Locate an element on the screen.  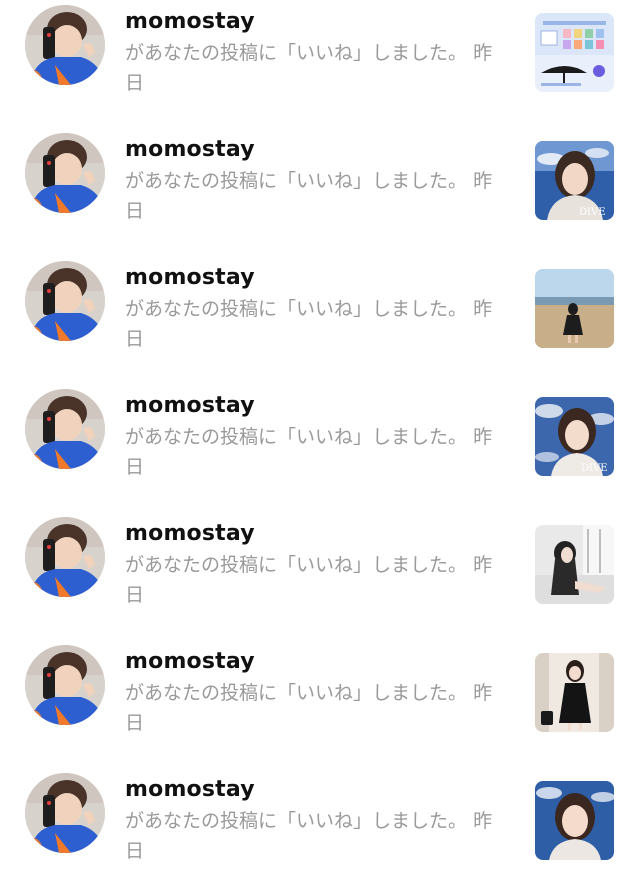
black-dress-photo-thumbnail-icon is located at coordinates (574, 692).